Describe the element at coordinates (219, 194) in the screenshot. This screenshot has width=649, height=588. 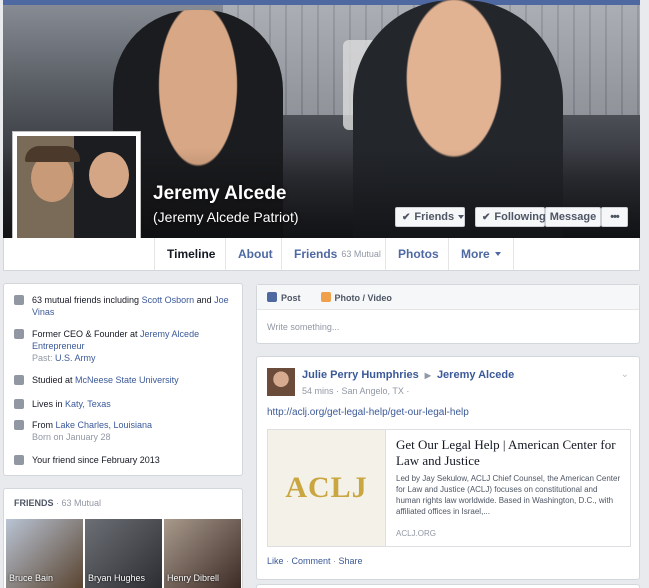
I see `profile-name: Jeremy Alcede` at that location.